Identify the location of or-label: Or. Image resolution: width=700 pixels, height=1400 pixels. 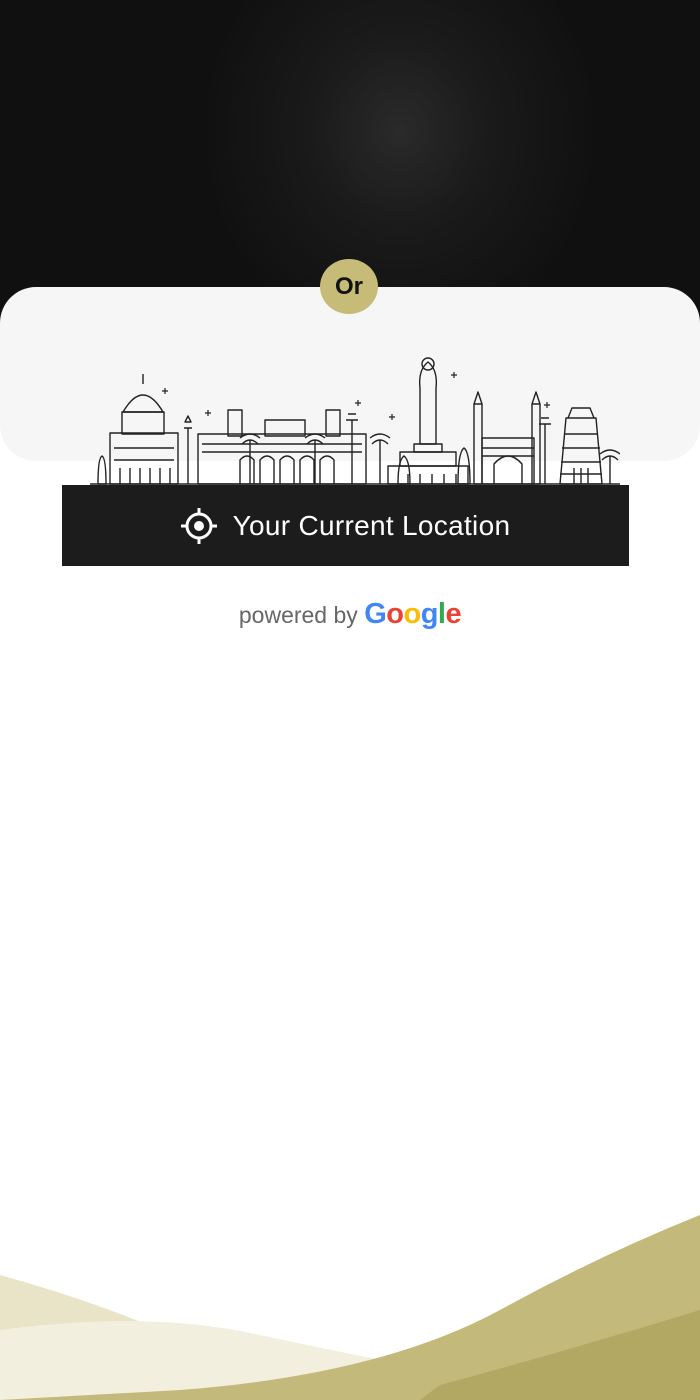
(348, 286).